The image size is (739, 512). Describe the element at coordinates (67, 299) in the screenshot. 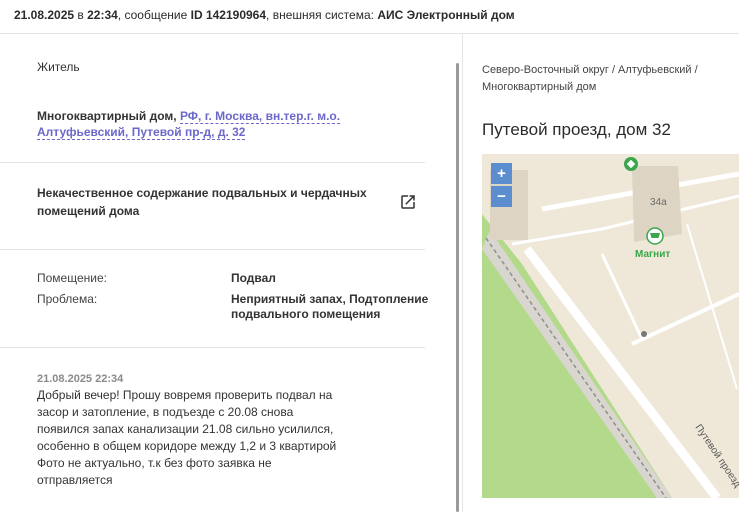

I see `detail-label-problem: Проблема:` at that location.